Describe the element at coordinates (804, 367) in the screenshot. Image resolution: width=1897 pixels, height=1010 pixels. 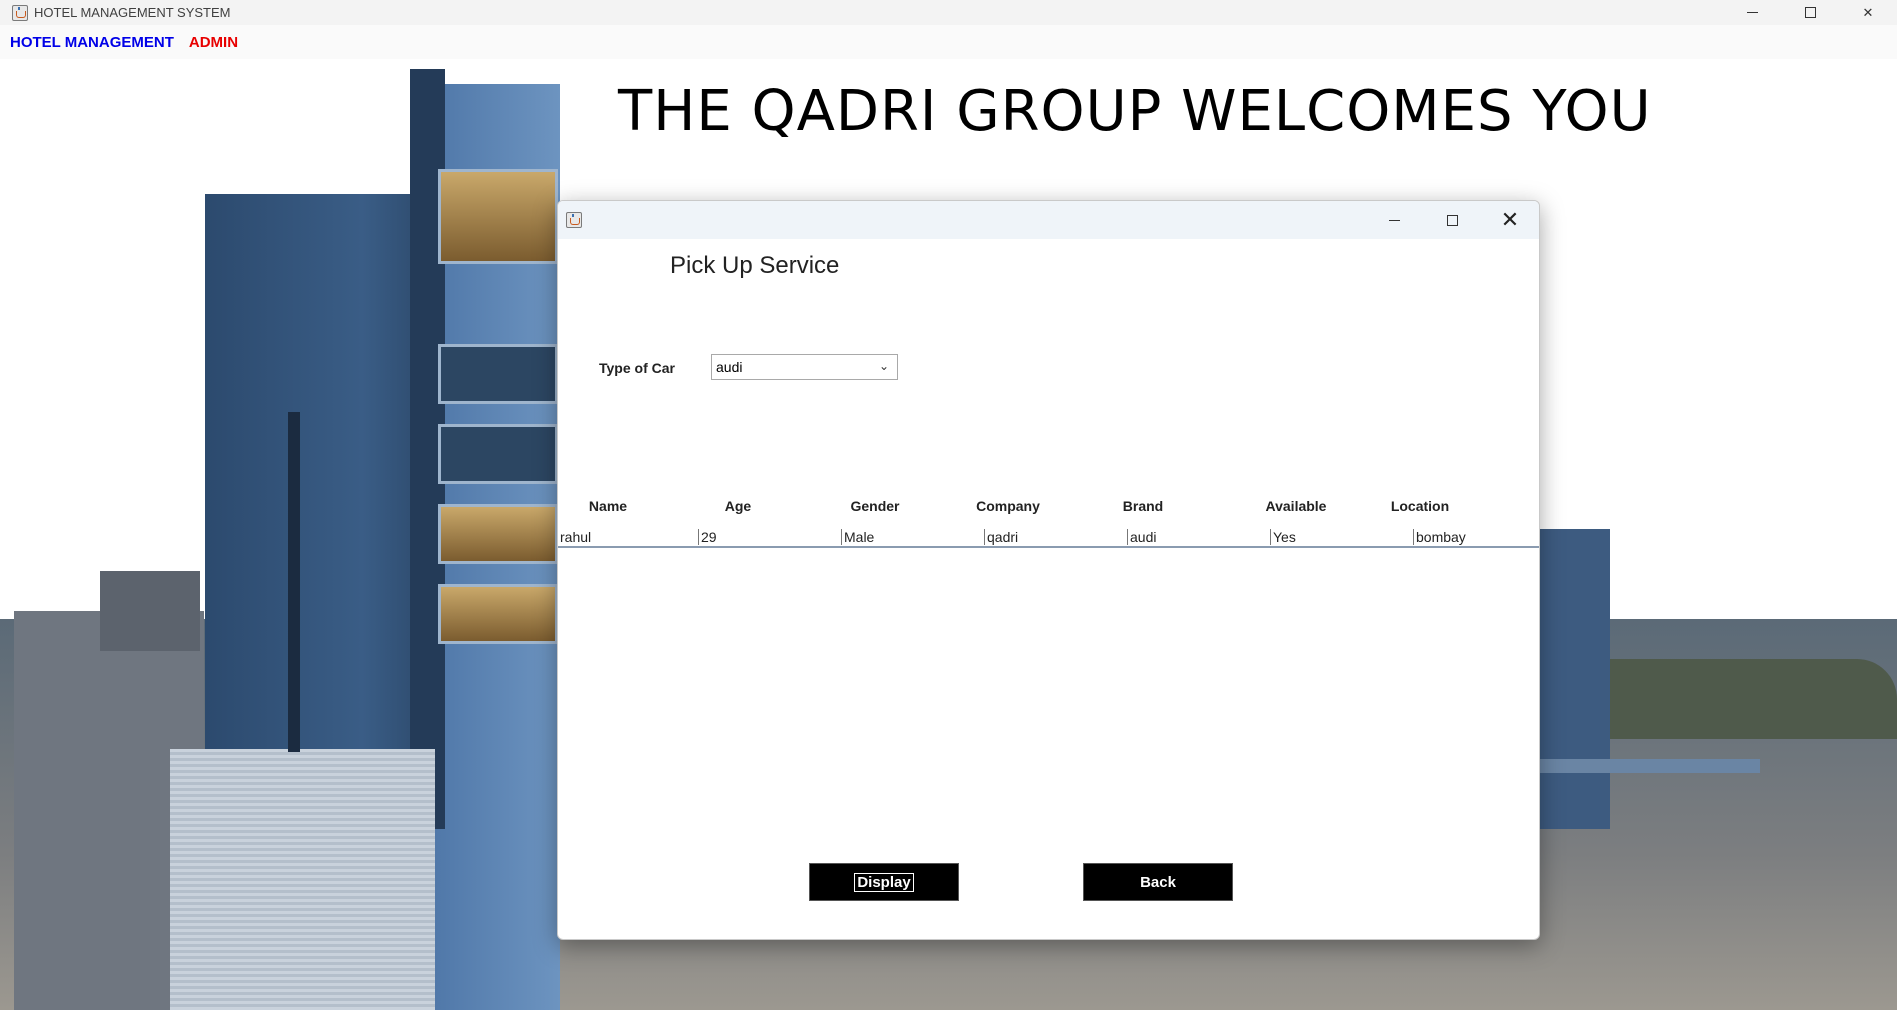
I see `car-type-select: audi ⌄` at that location.